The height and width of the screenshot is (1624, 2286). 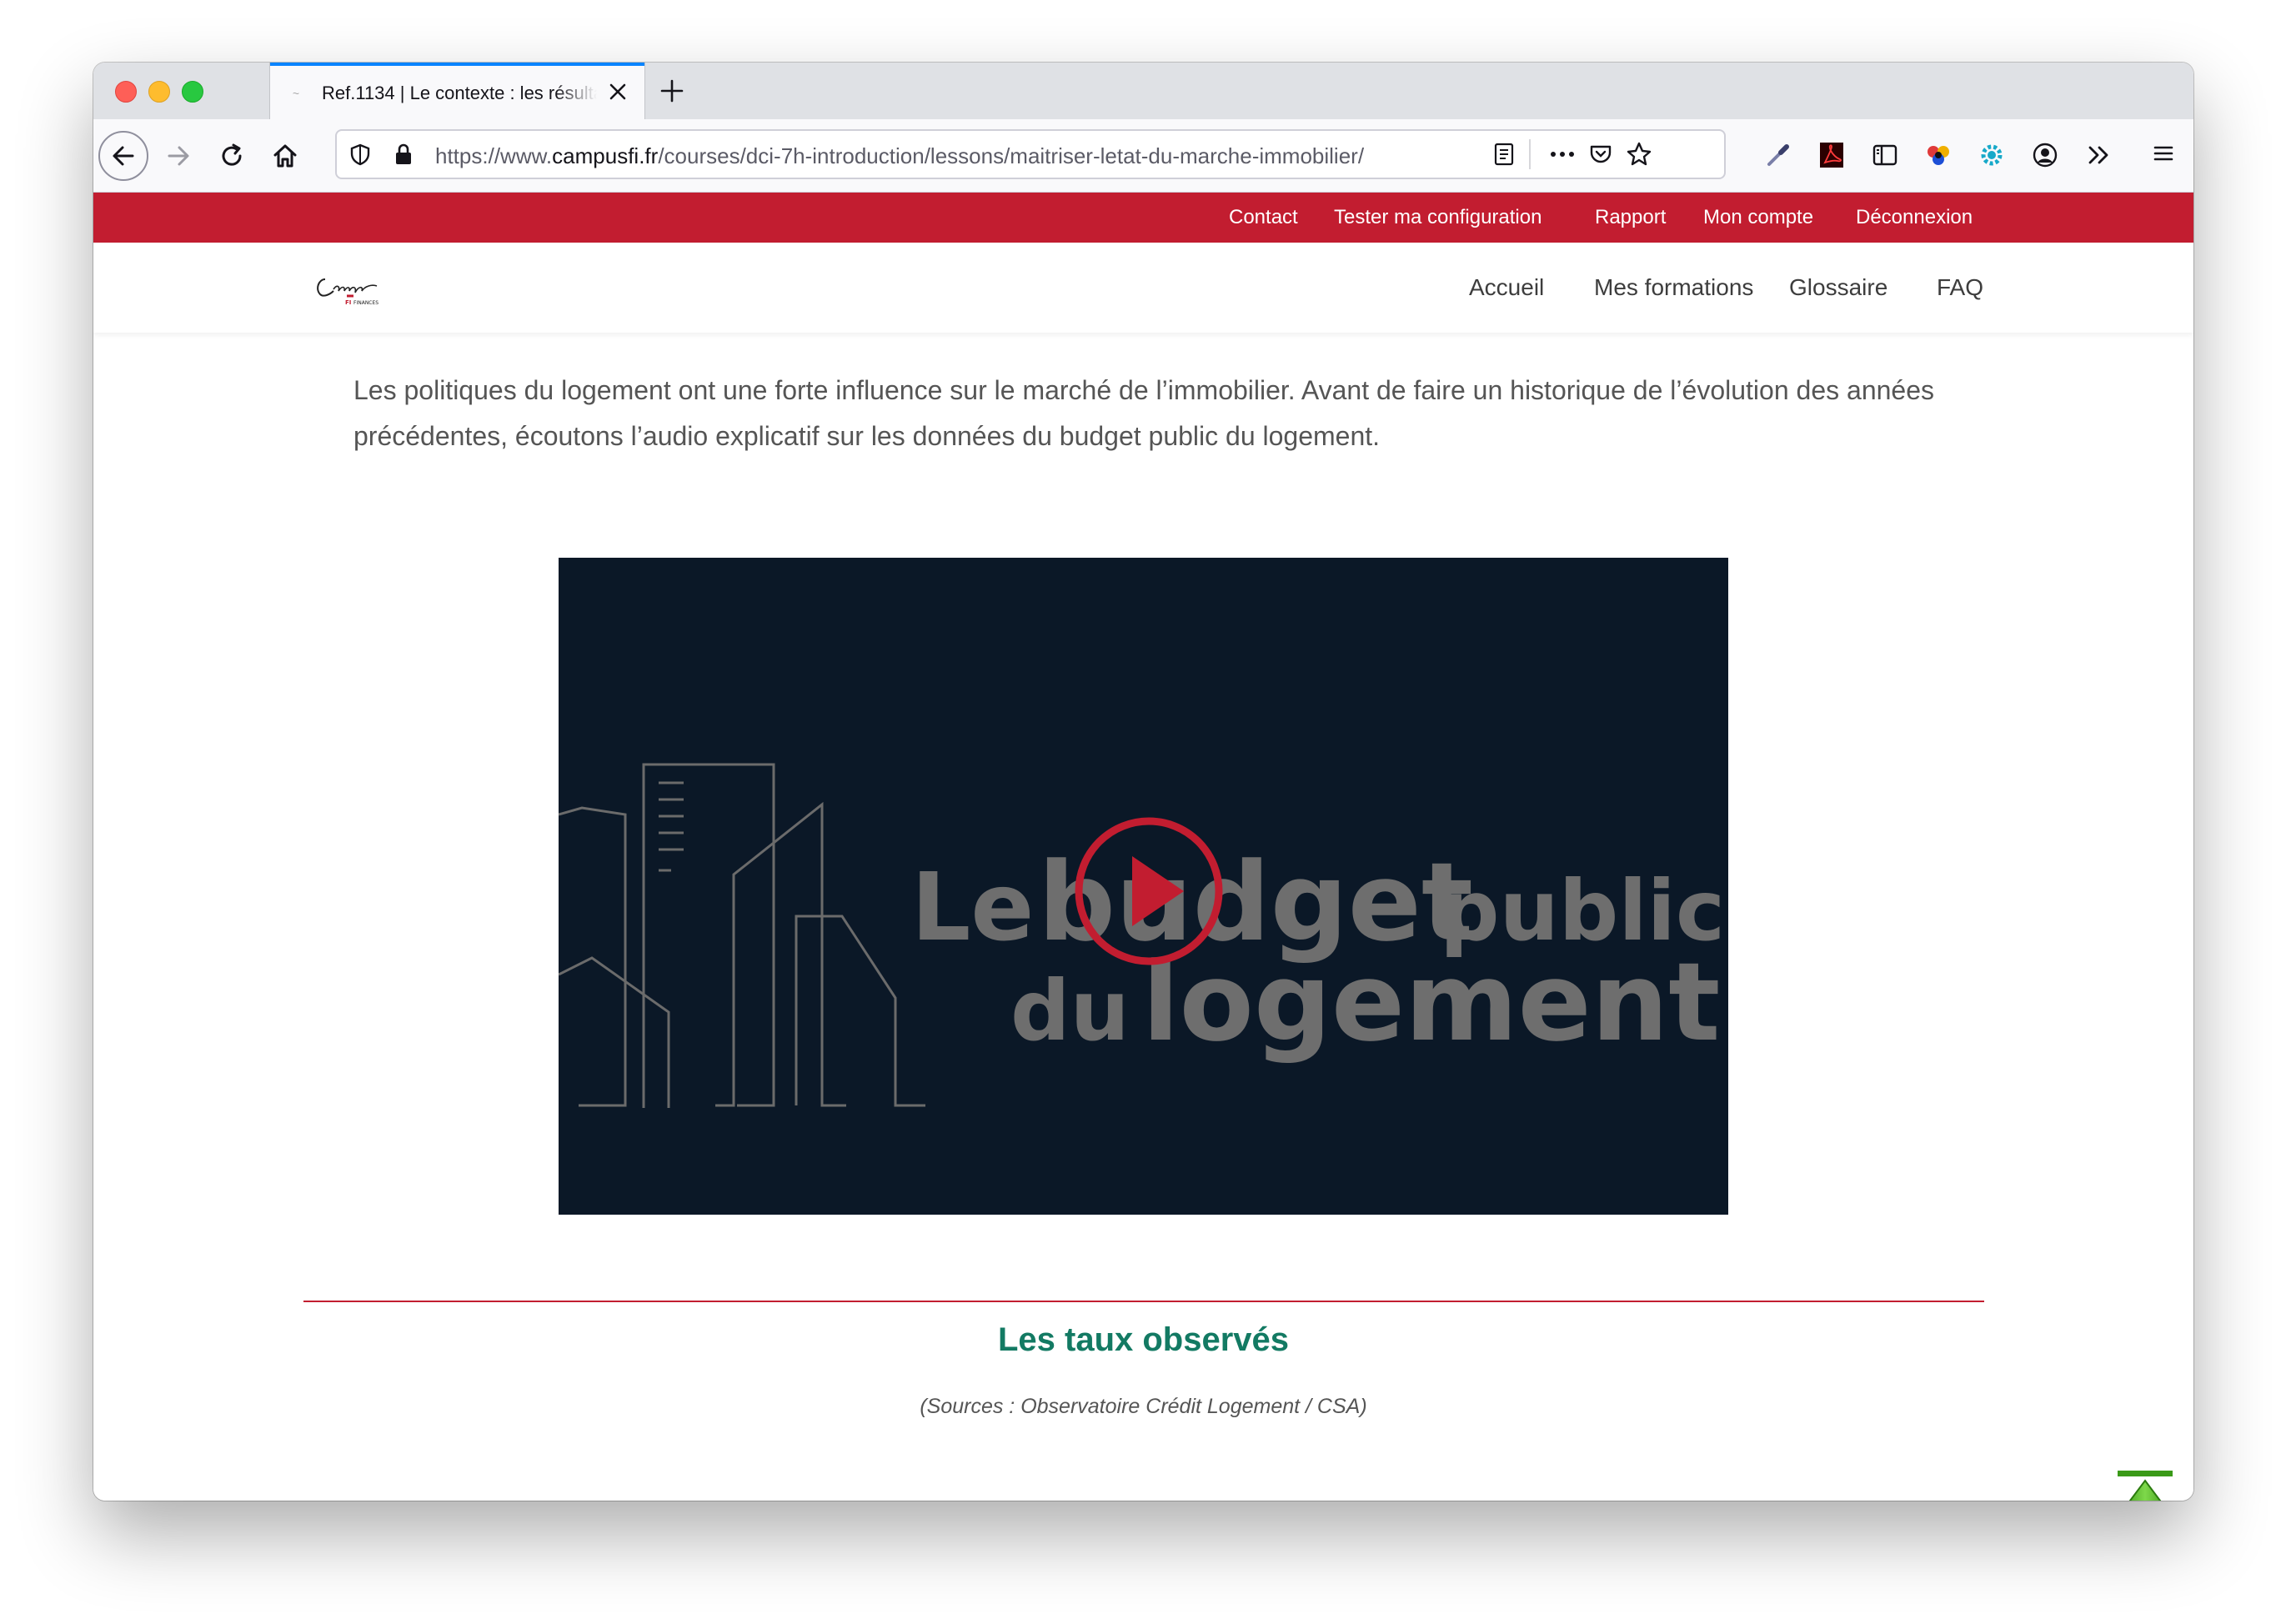 I want to click on overflow-chevrons-icon, so click(x=2098, y=155).